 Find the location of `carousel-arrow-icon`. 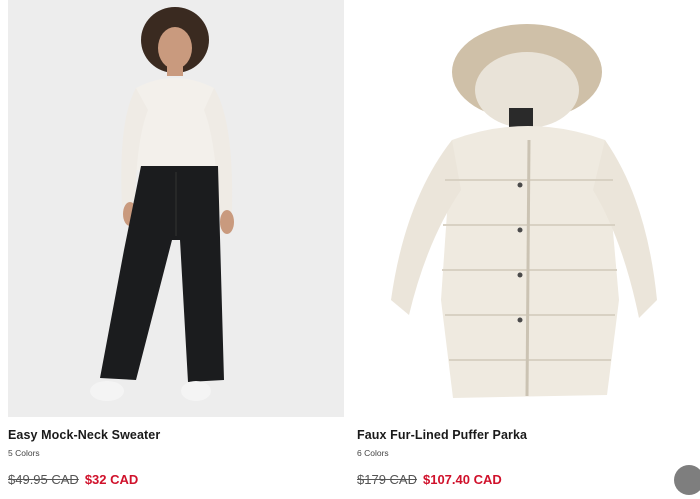

carousel-arrow-icon is located at coordinates (687, 480).